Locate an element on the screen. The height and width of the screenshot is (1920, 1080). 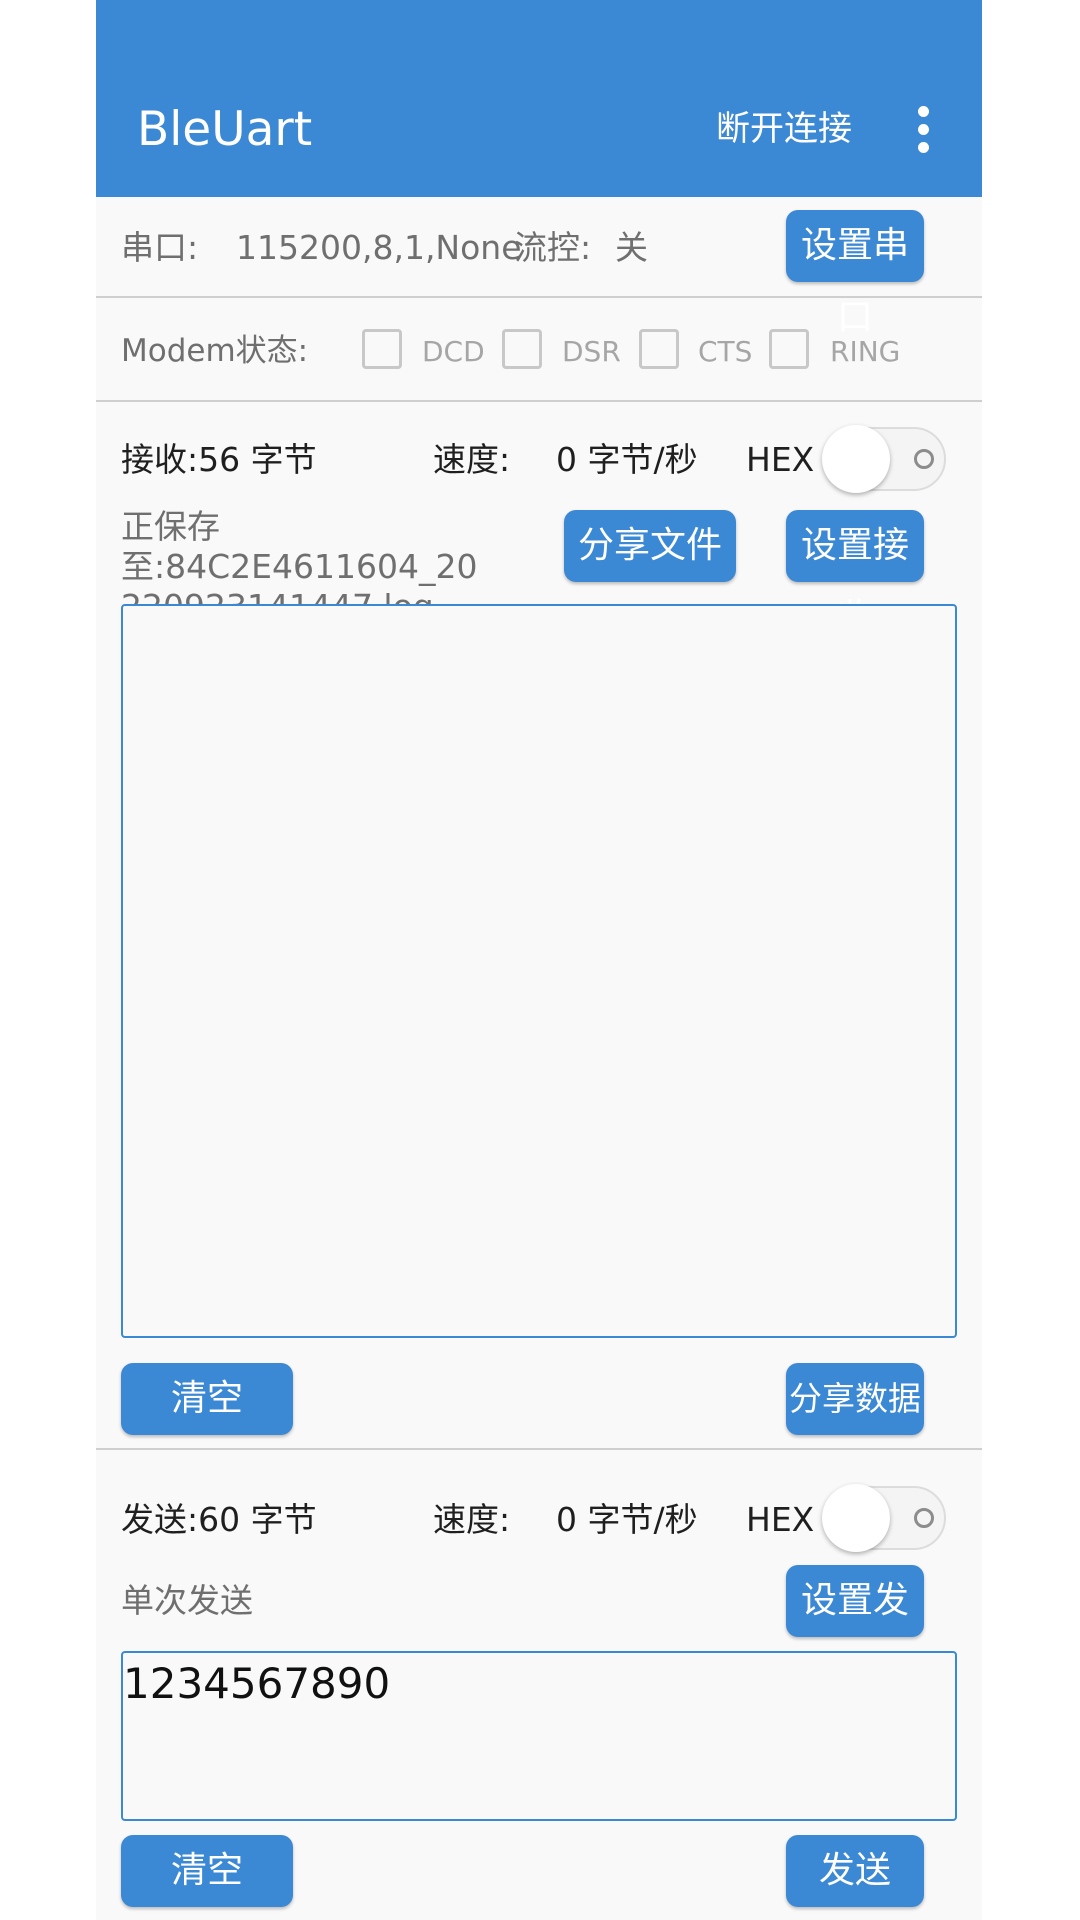
serial-config: 115200,8,1,None is located at coordinates (379, 247).